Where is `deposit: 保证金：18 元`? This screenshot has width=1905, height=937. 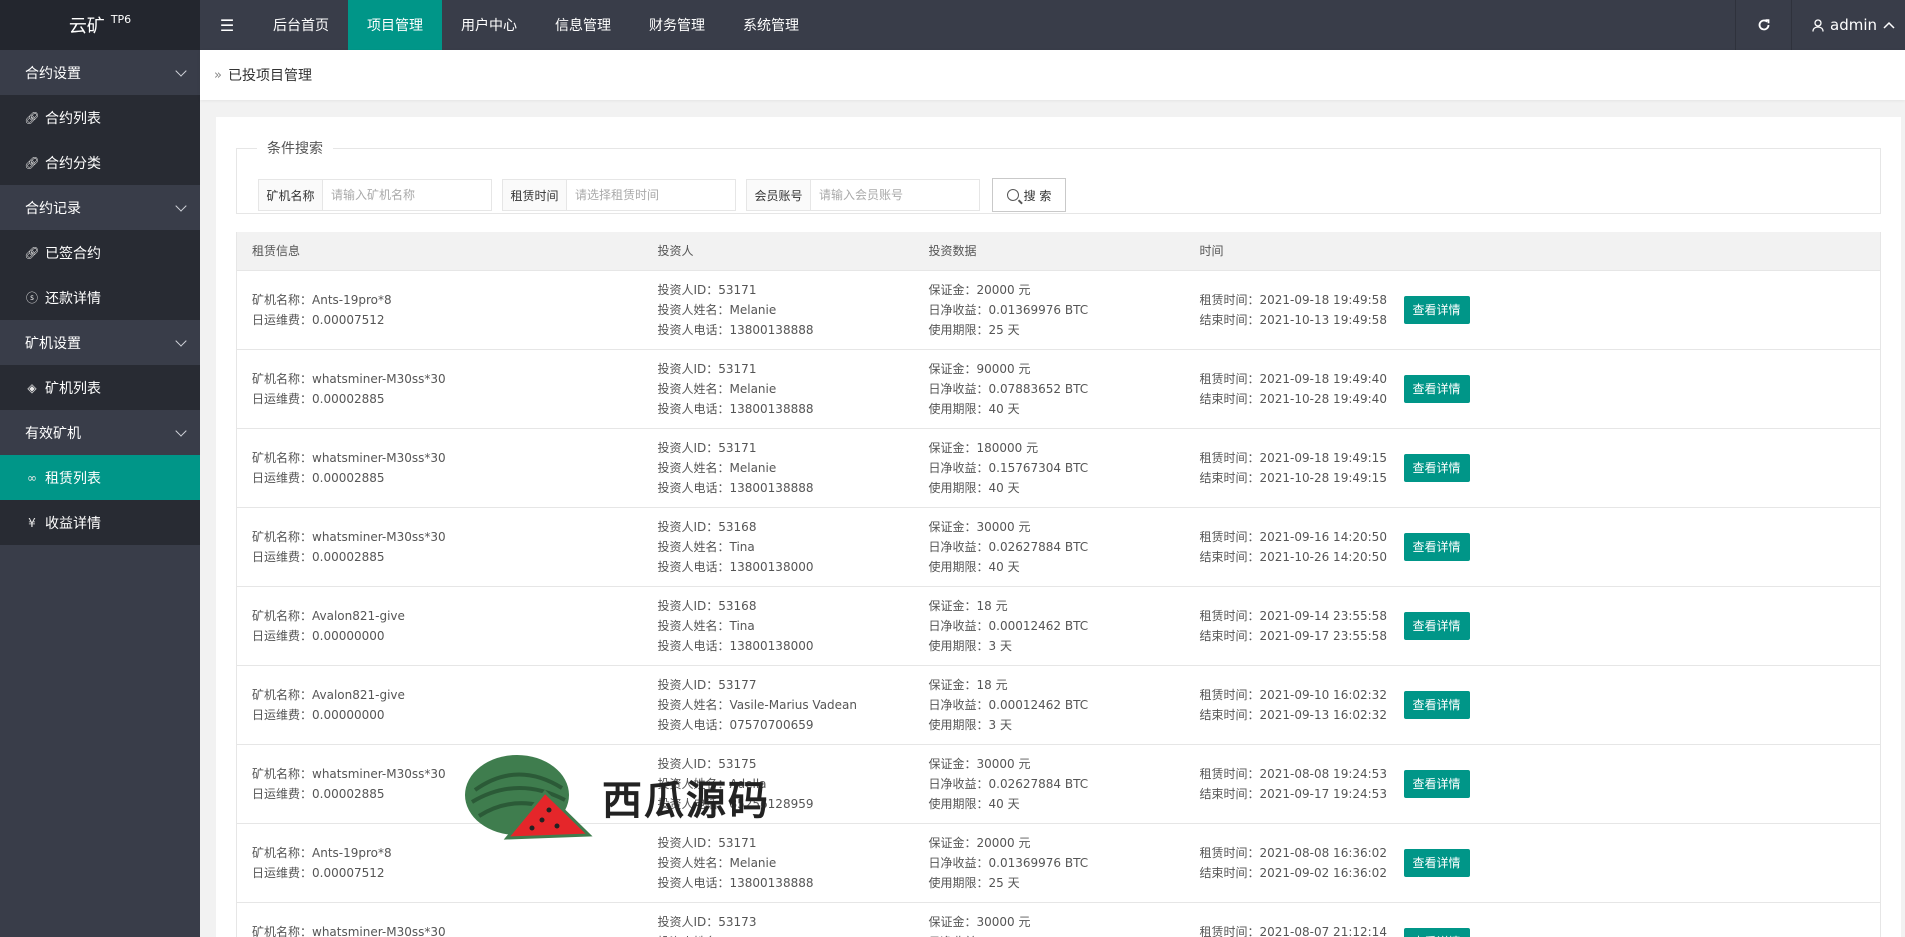
deposit: 保证金：18 元 is located at coordinates (968, 605).